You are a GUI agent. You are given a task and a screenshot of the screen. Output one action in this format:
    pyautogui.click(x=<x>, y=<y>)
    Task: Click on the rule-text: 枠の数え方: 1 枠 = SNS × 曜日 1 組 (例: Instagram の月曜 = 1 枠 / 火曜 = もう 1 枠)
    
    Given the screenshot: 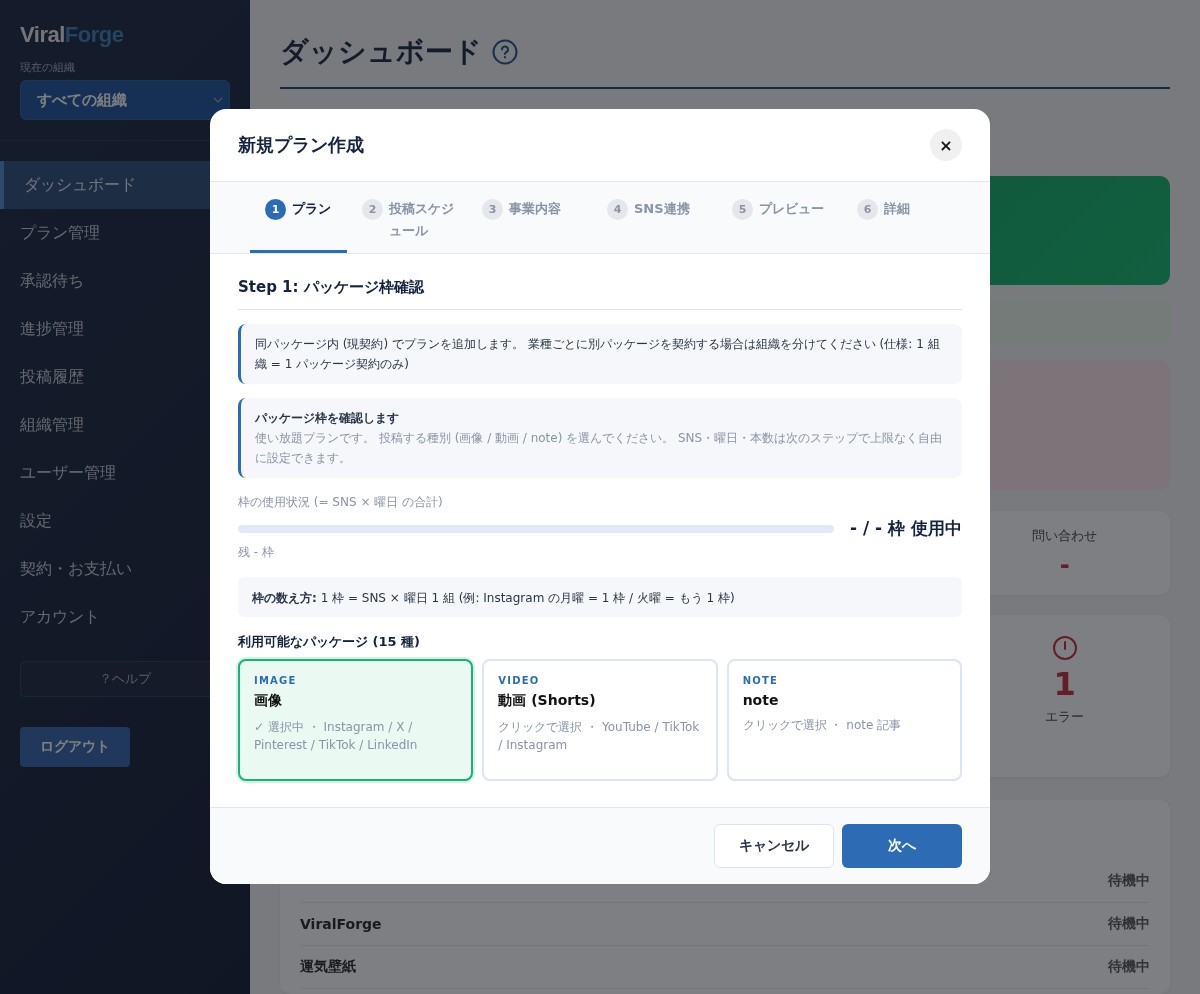 What is the action you would take?
    pyautogui.click(x=493, y=598)
    